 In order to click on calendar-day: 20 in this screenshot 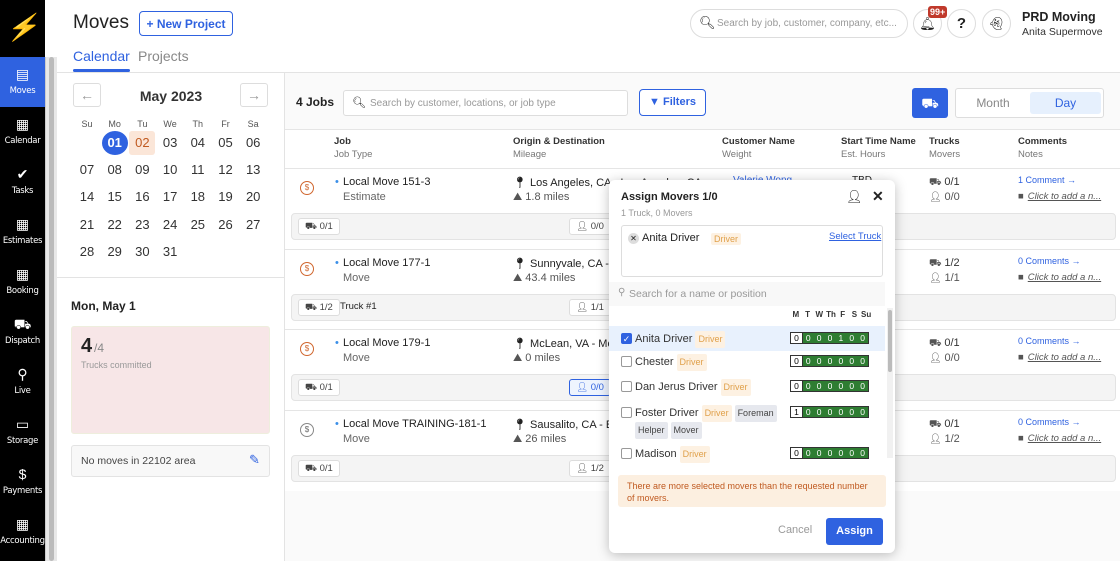, I will do `click(253, 197)`.